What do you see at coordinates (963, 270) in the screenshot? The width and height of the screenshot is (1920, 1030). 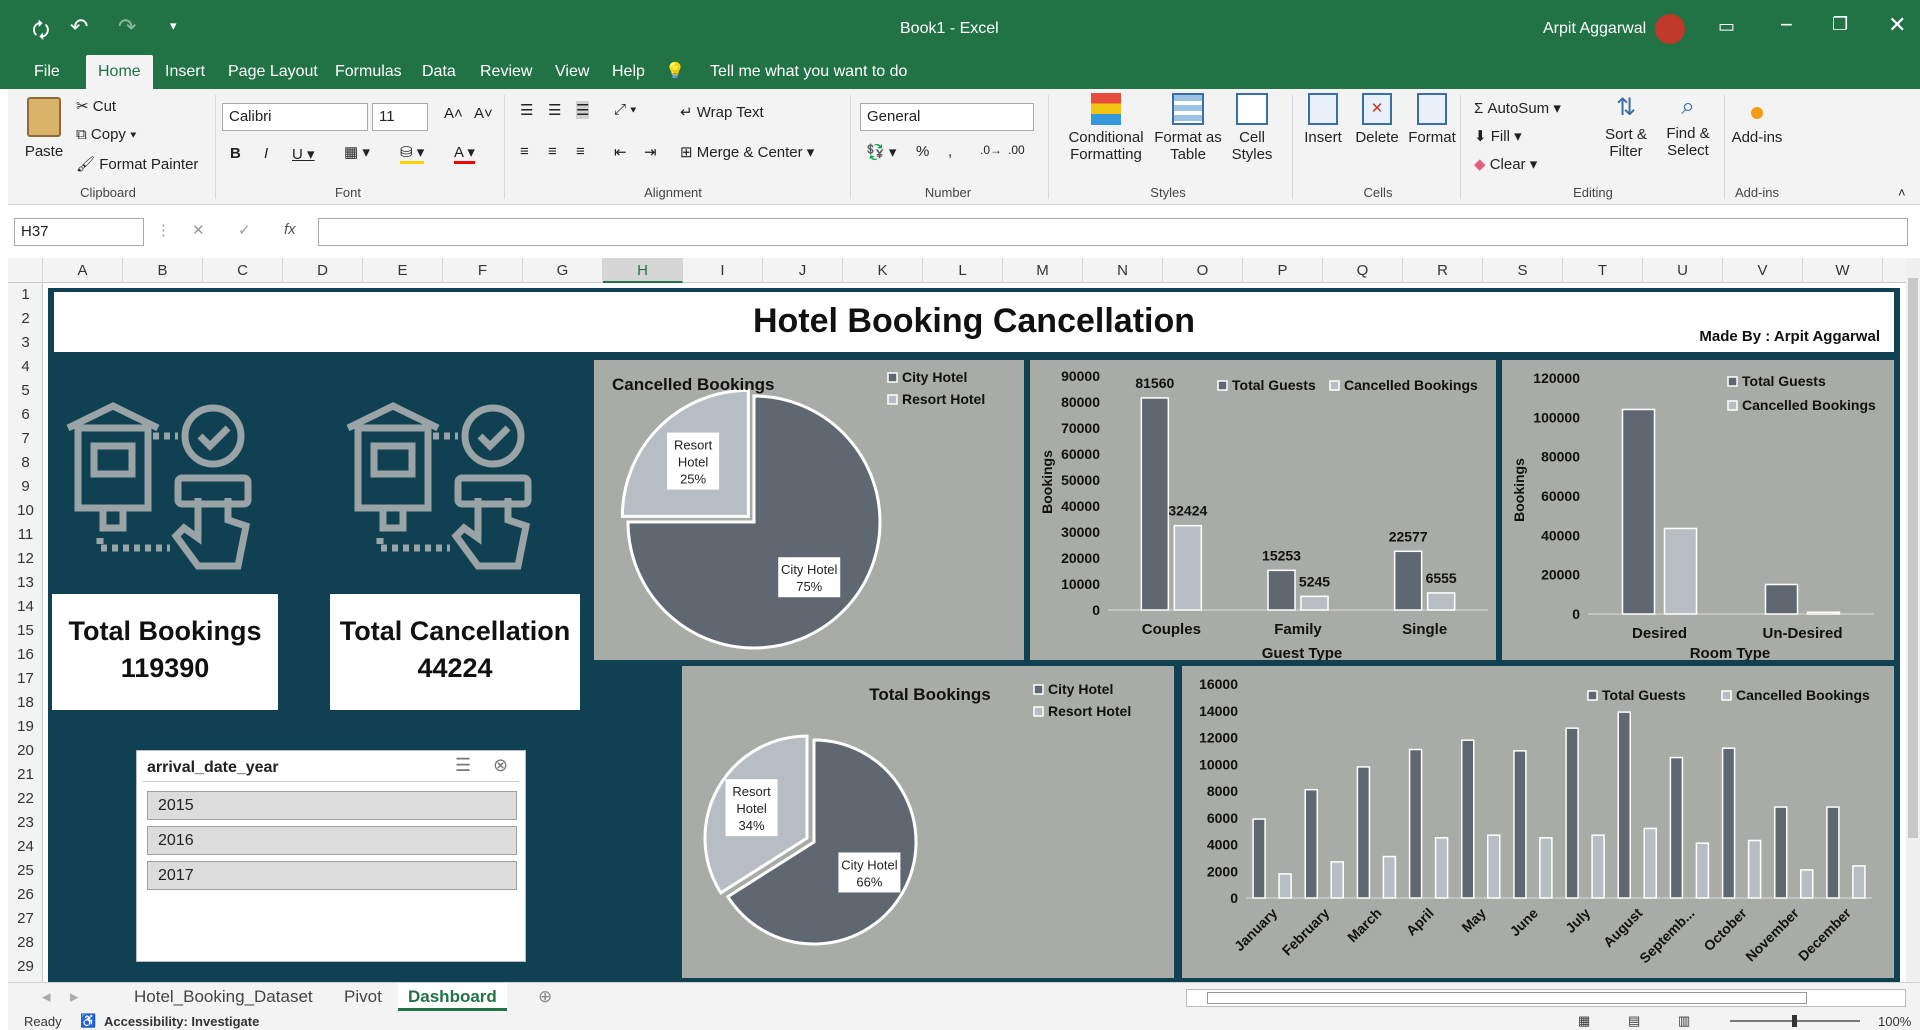 I see `column-header: L` at bounding box center [963, 270].